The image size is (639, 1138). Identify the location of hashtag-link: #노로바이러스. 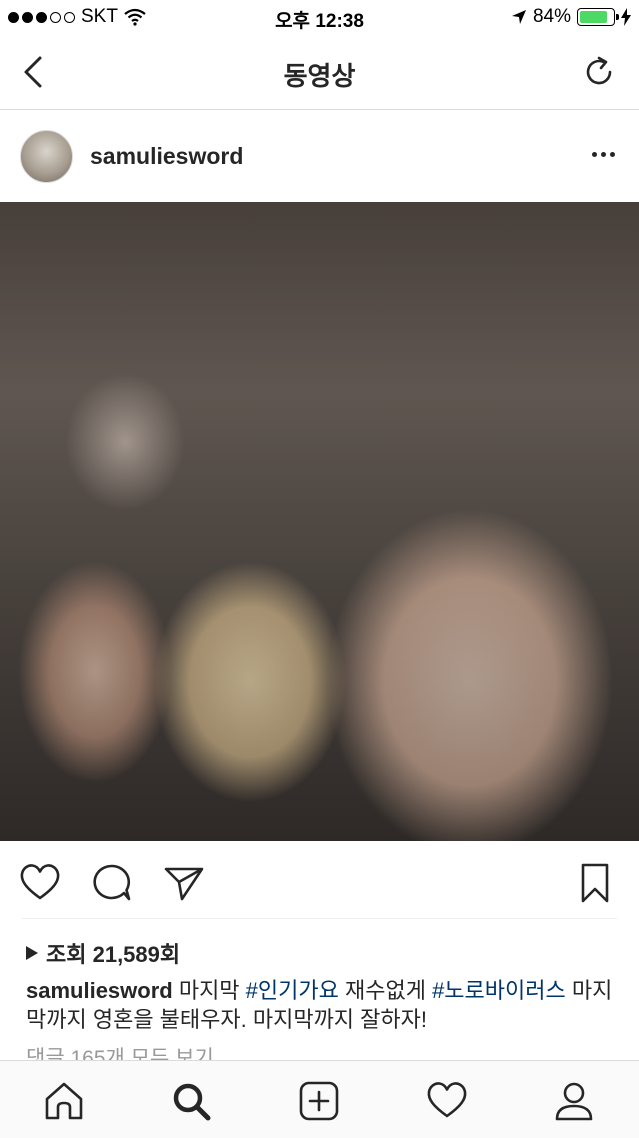
(499, 990).